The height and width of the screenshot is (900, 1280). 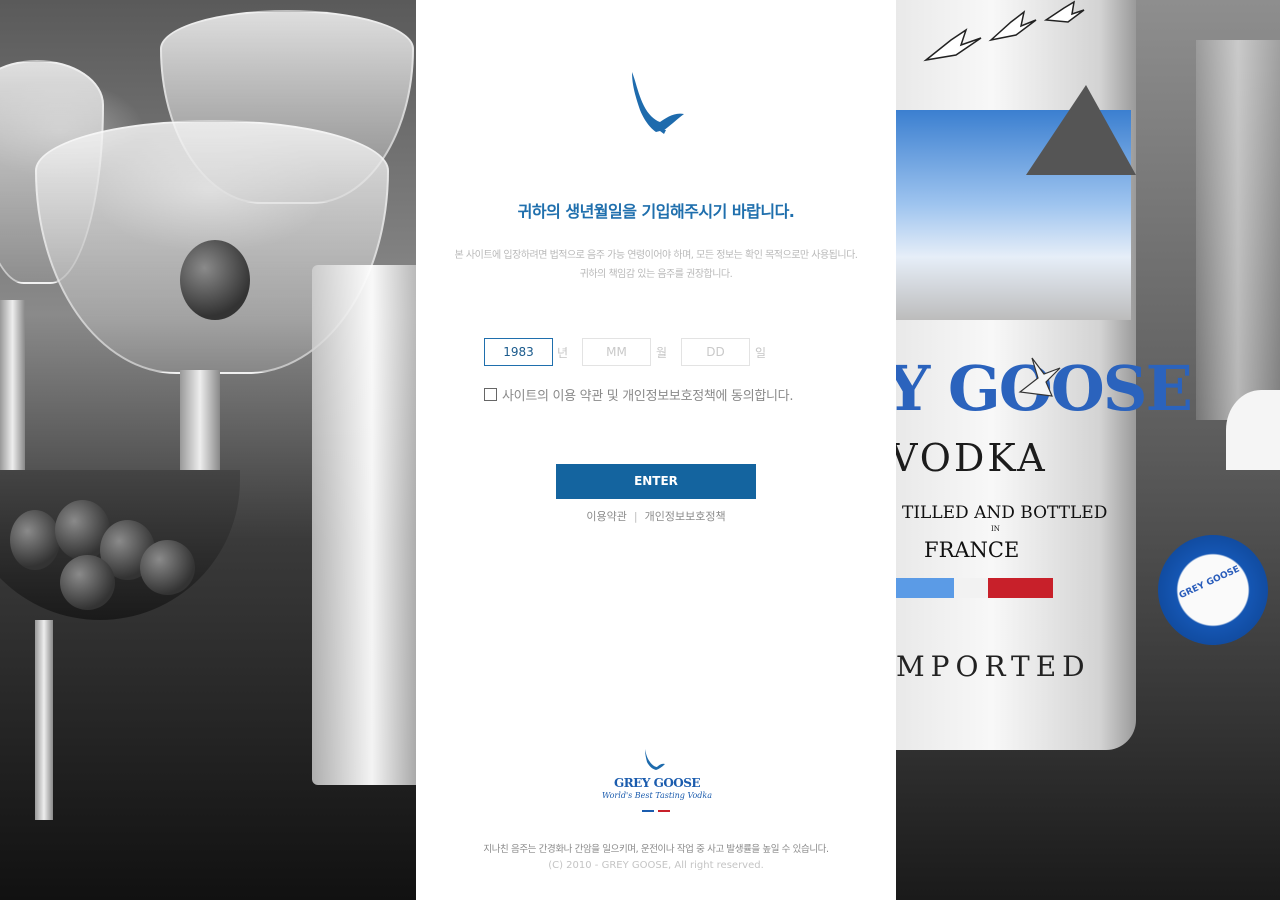 I want to click on terms-agreement-label: 사이트의 이용 약관 및 개인정보보호정책에 동의합니다., so click(x=647, y=394).